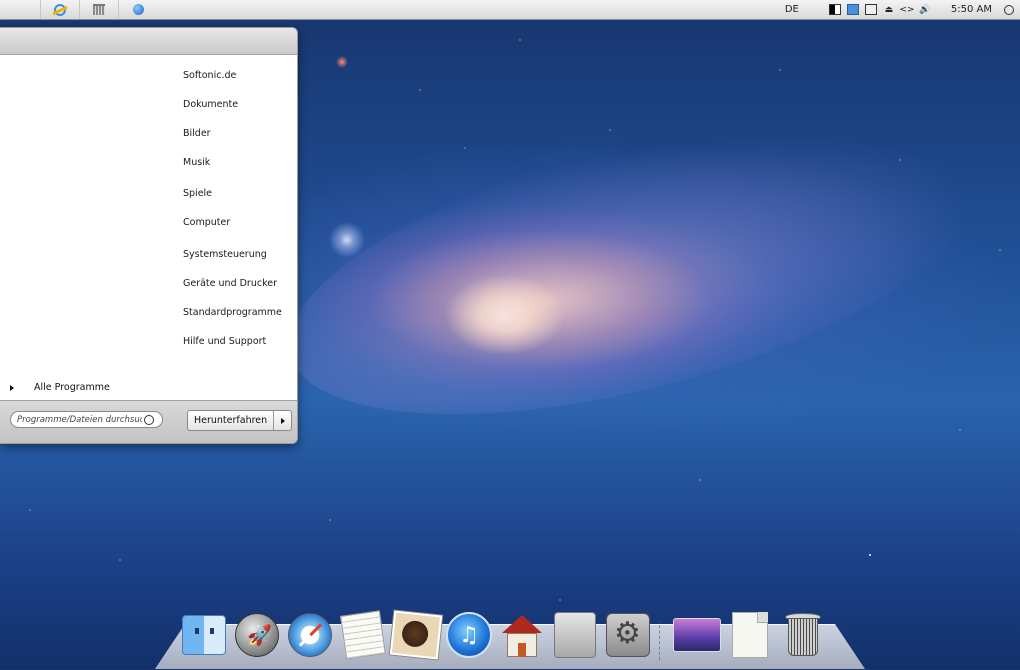 The height and width of the screenshot is (670, 1020). What do you see at coordinates (224, 341) in the screenshot?
I see `menu-item-help-support: Hilfe und Support` at bounding box center [224, 341].